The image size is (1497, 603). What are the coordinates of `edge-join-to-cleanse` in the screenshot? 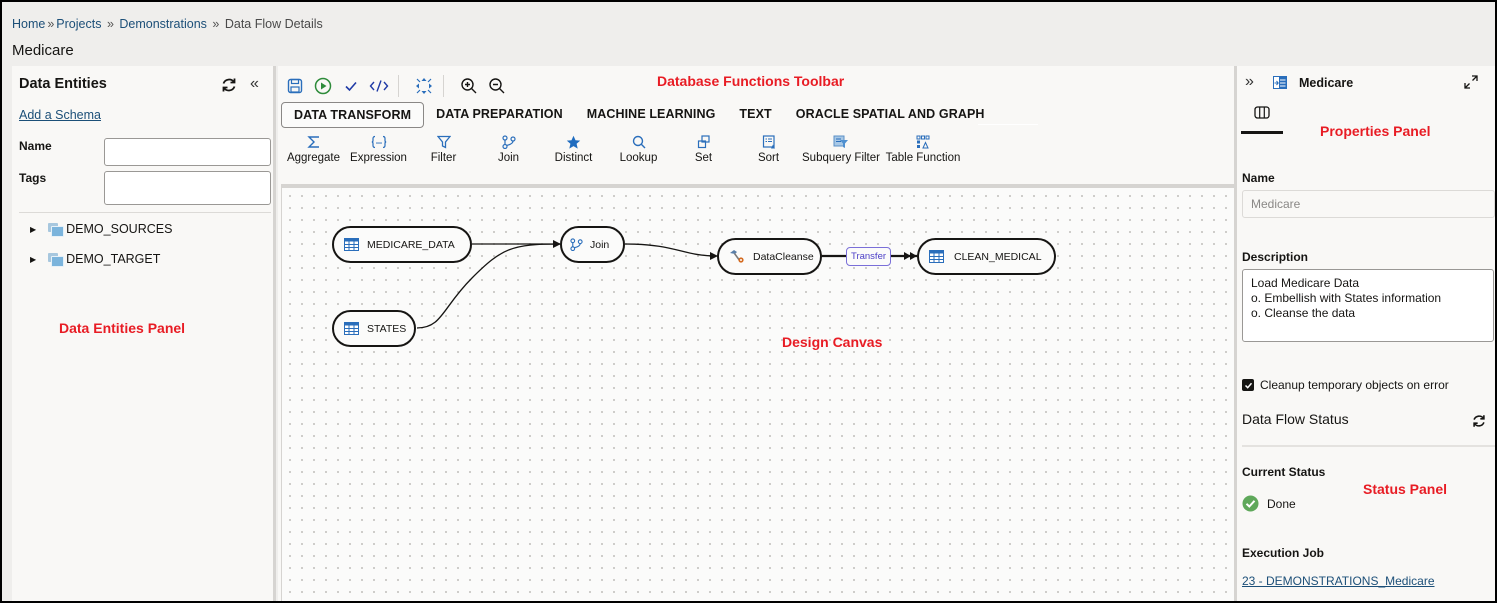 It's located at (671, 251).